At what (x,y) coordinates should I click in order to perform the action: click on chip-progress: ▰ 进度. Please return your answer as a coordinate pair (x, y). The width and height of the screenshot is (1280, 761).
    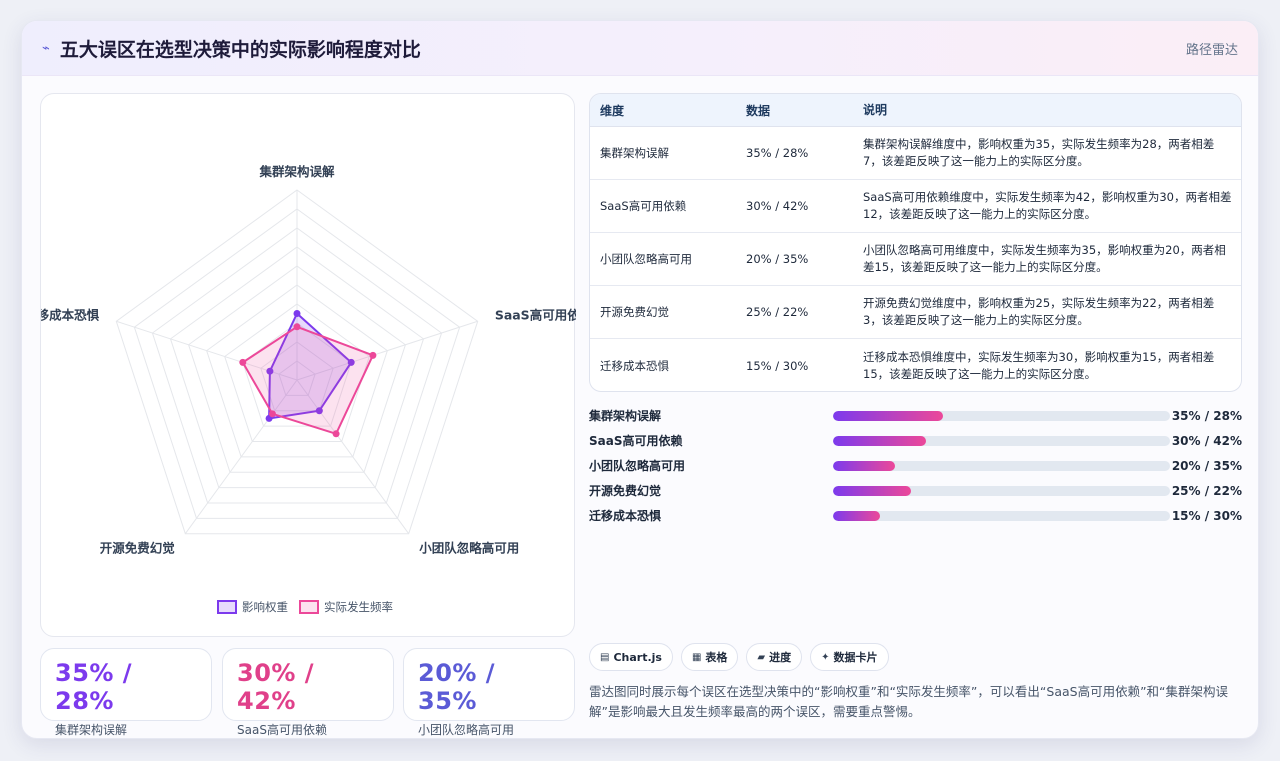
    Looking at the image, I should click on (774, 657).